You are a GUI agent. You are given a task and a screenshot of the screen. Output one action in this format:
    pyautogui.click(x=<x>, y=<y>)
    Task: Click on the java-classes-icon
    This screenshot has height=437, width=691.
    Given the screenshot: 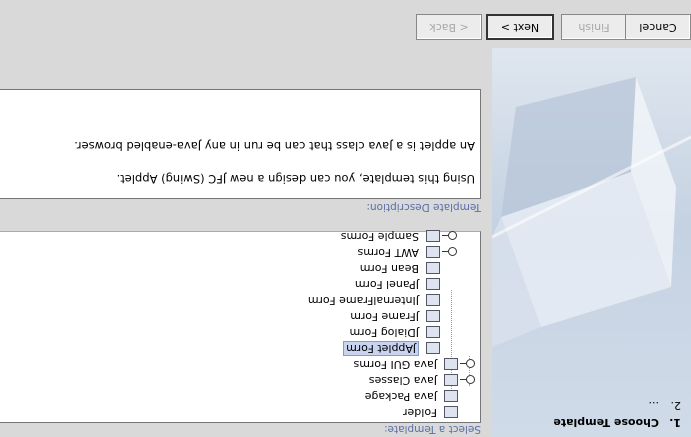 What is the action you would take?
    pyautogui.click(x=451, y=380)
    